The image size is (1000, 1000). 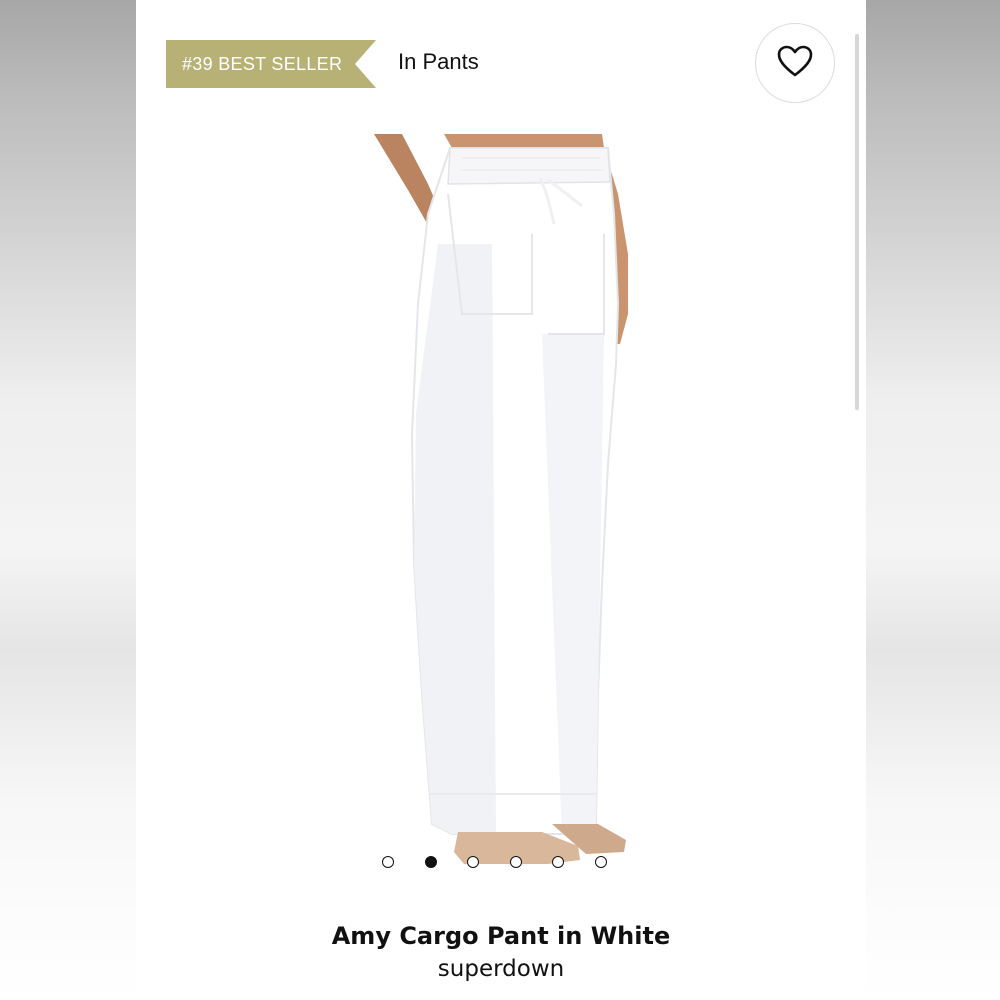 I want to click on scrollbar, so click(x=857, y=222).